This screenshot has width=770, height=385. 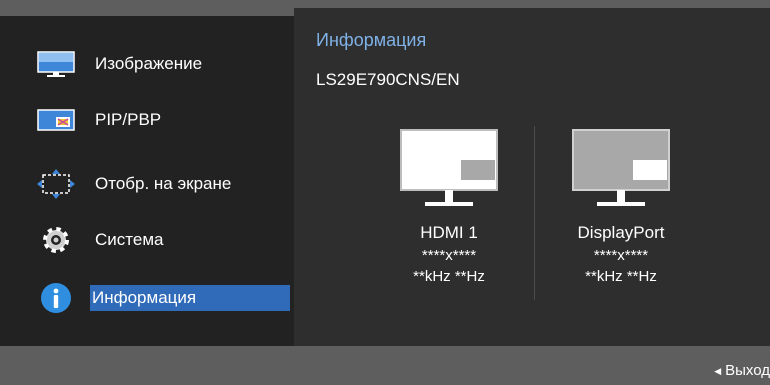 I want to click on menu-item-picture: Изображение, so click(x=147, y=64).